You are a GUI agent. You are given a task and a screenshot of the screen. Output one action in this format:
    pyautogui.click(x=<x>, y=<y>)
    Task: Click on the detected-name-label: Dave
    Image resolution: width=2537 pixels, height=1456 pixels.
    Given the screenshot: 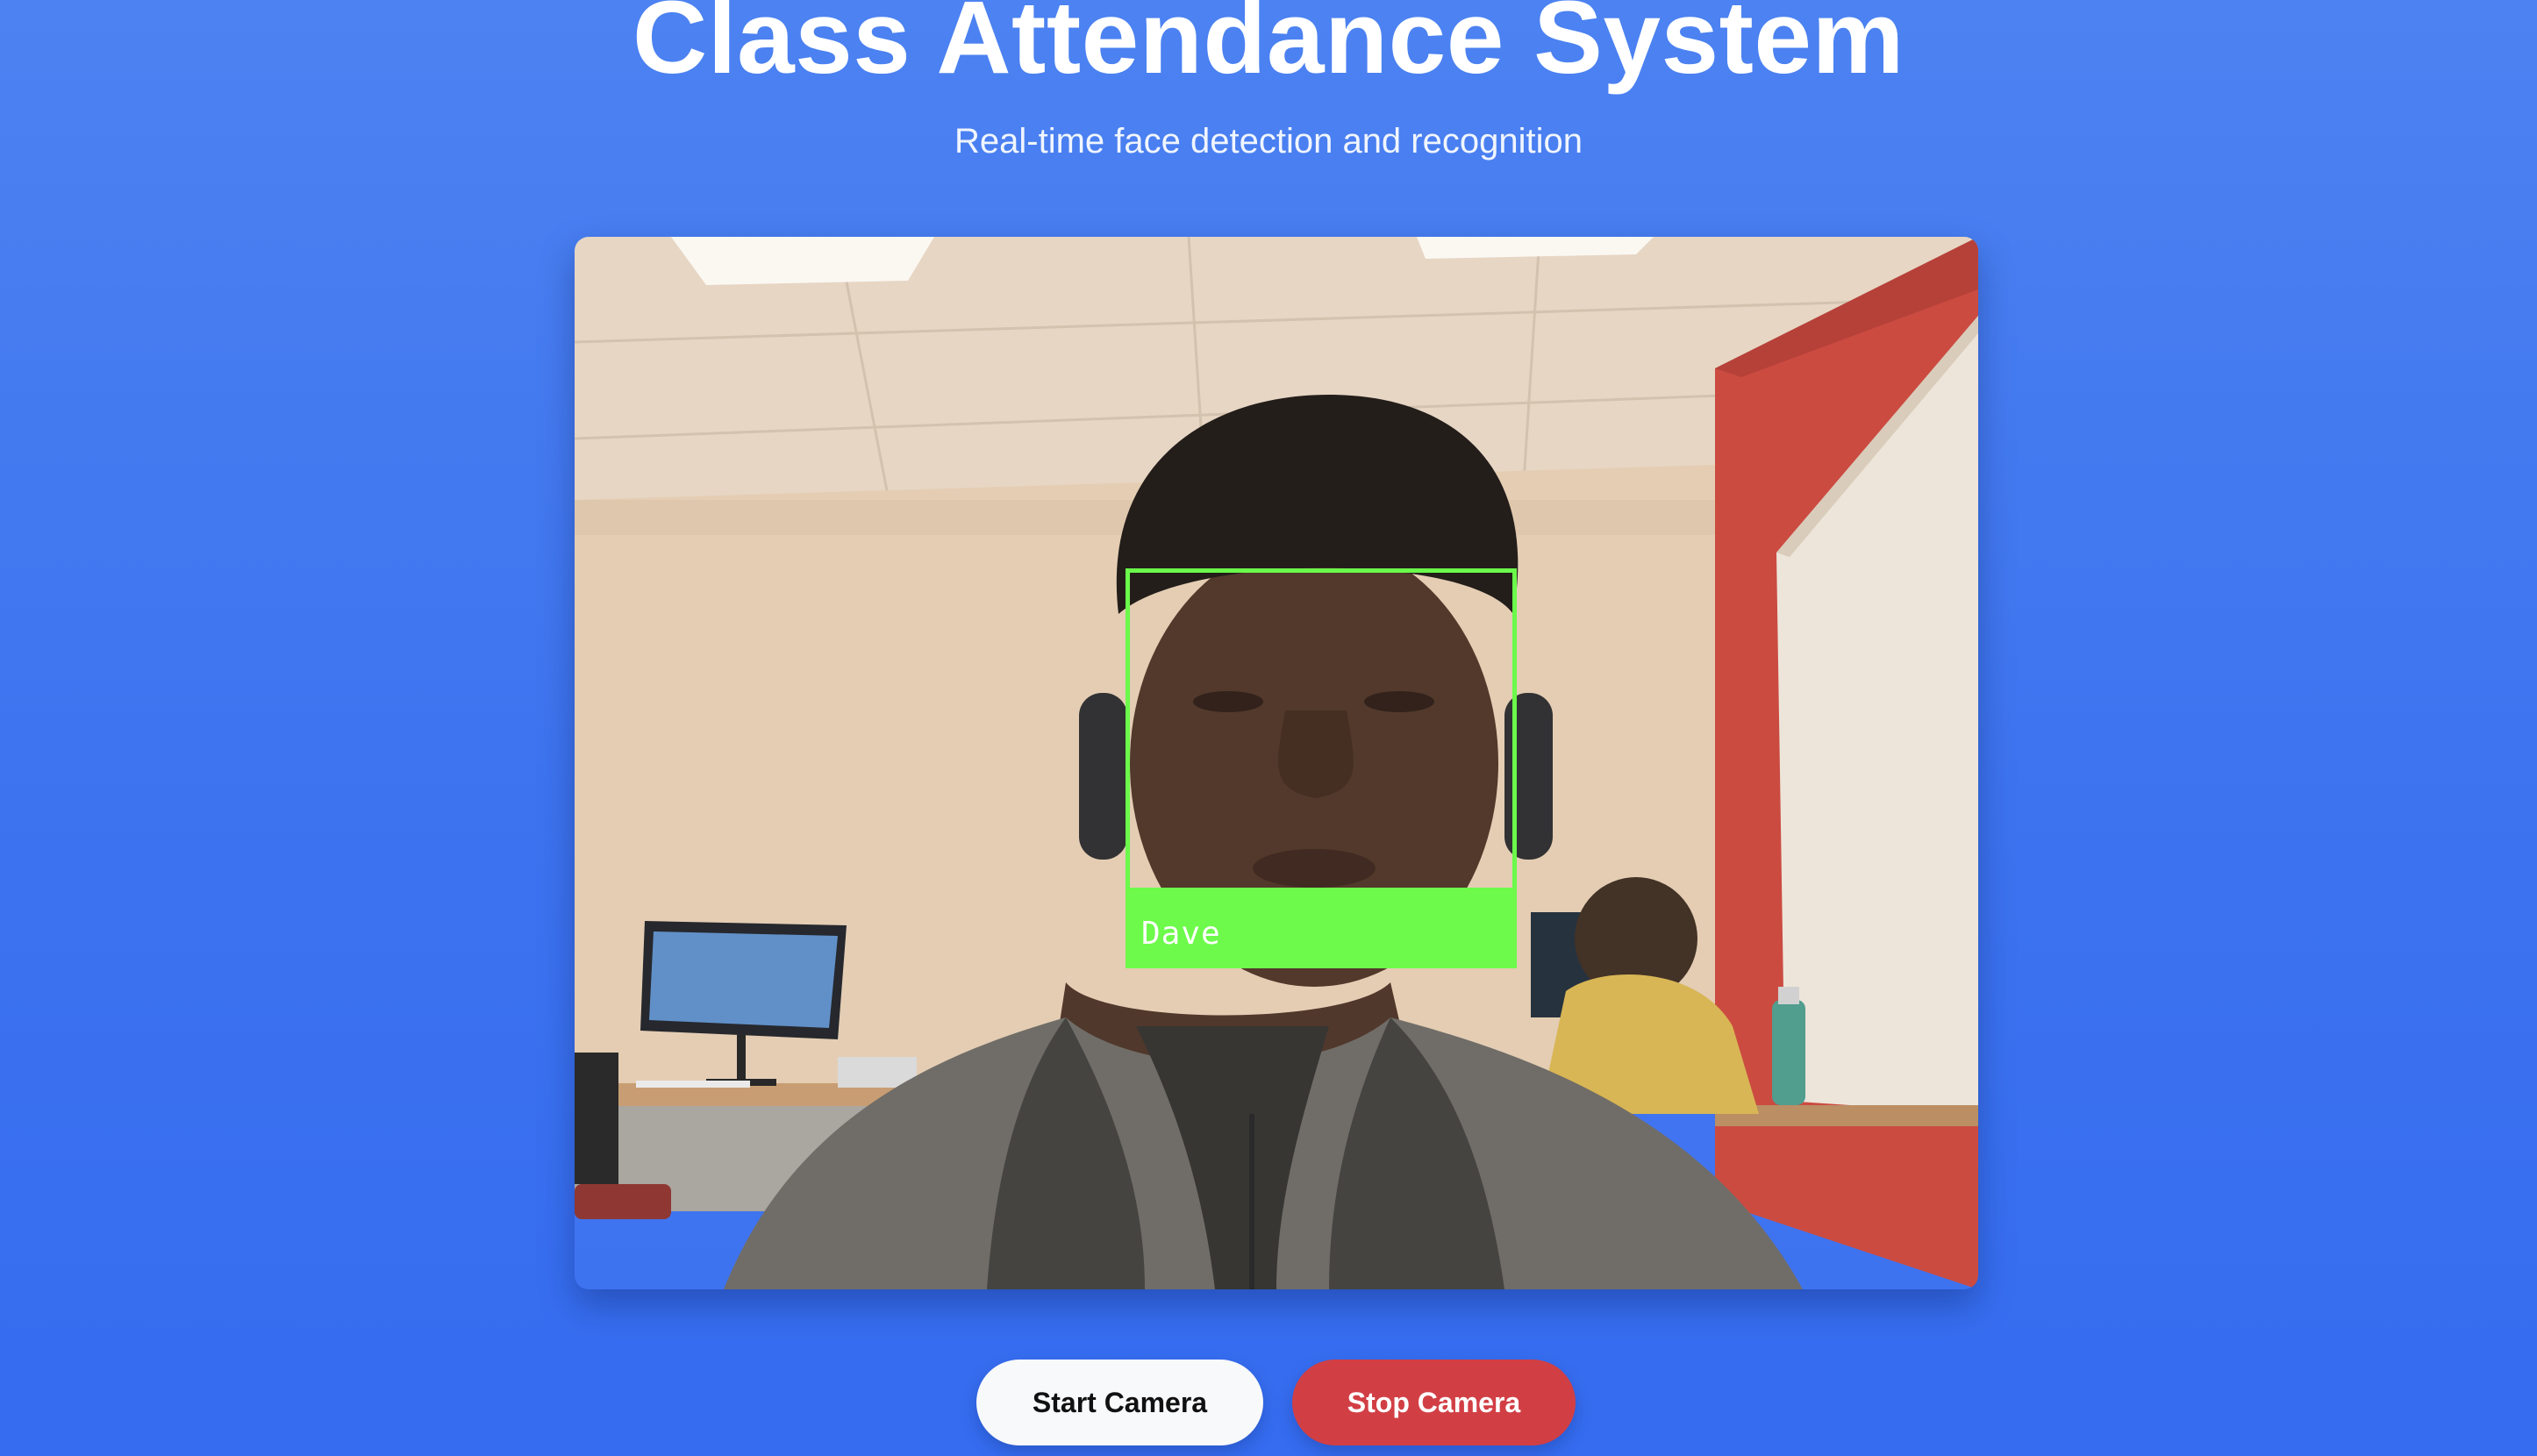 What is the action you would take?
    pyautogui.click(x=1321, y=928)
    